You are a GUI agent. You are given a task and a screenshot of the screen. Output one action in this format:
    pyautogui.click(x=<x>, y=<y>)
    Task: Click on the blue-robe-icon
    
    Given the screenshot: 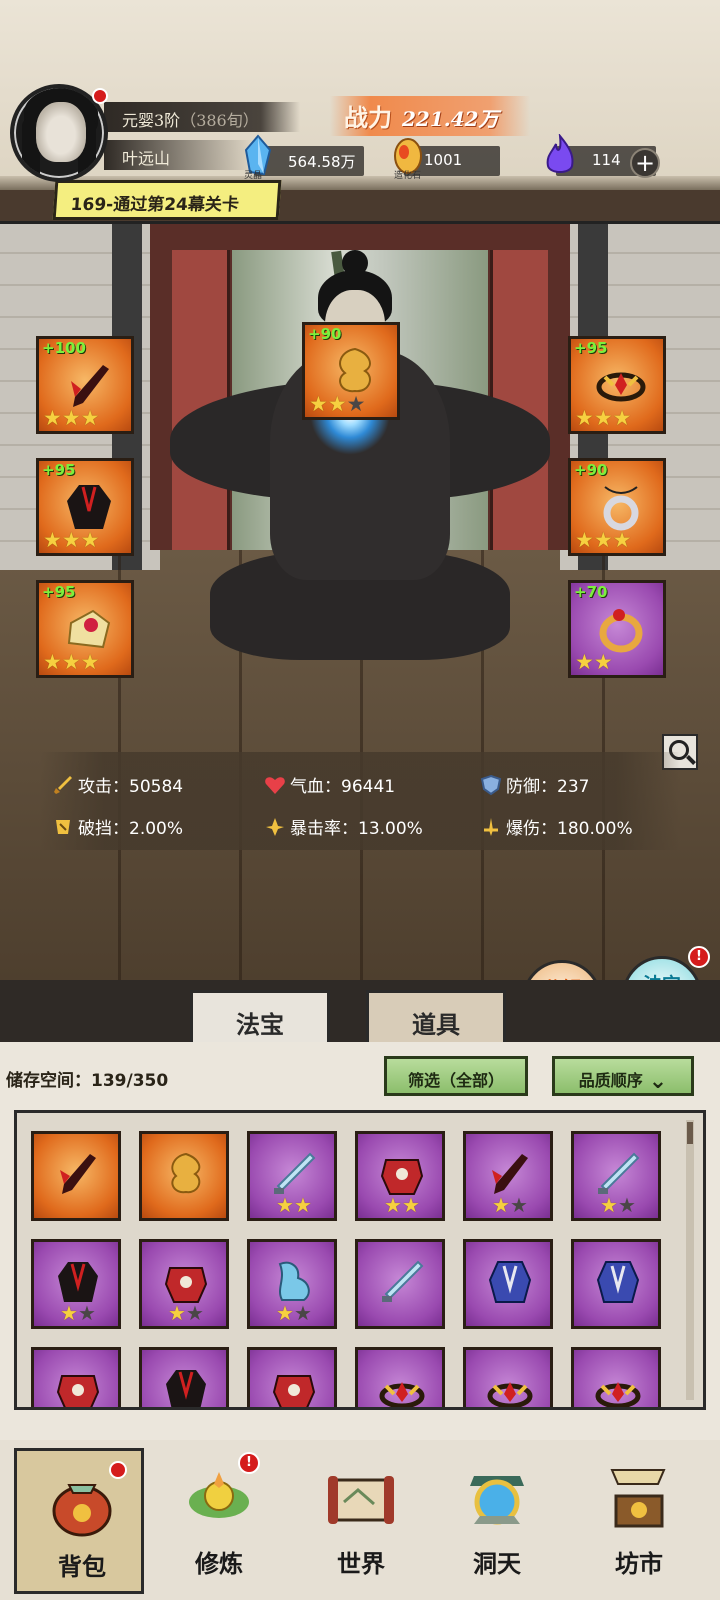 What is the action you would take?
    pyautogui.click(x=618, y=1282)
    